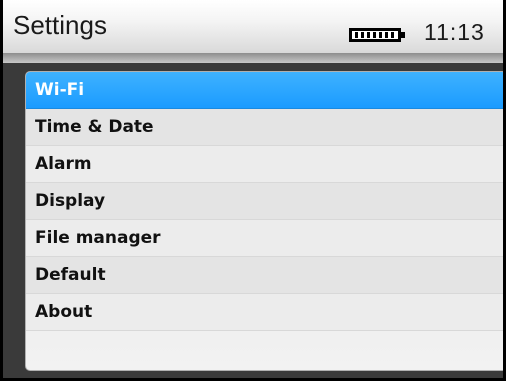  Describe the element at coordinates (253, 27) in the screenshot. I see `status-bar: Settings 11:13` at that location.